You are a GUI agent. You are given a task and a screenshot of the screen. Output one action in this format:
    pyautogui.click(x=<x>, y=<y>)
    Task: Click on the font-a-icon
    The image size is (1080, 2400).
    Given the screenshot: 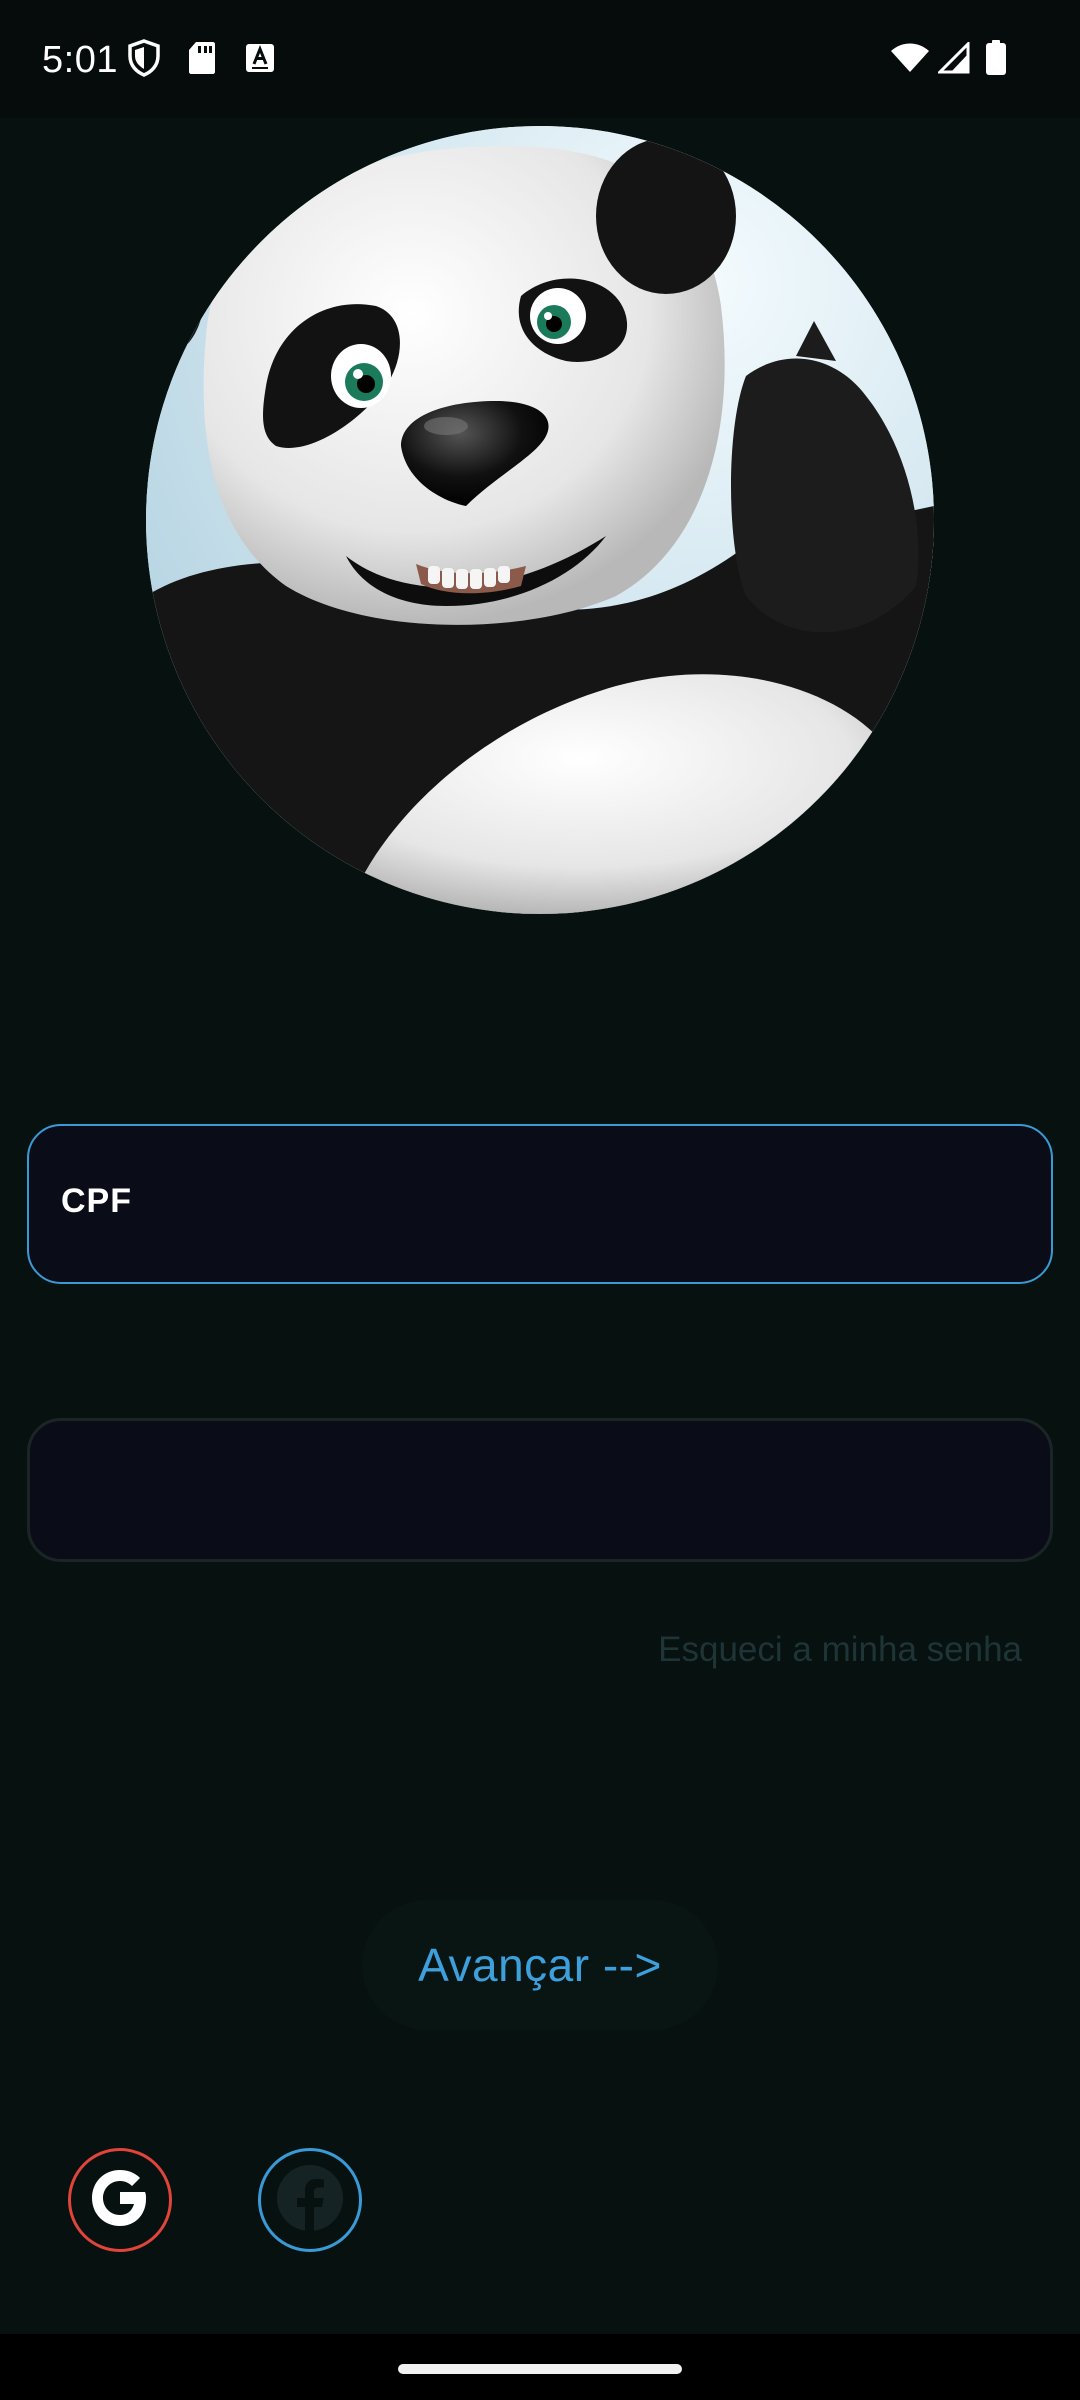 What is the action you would take?
    pyautogui.click(x=260, y=58)
    